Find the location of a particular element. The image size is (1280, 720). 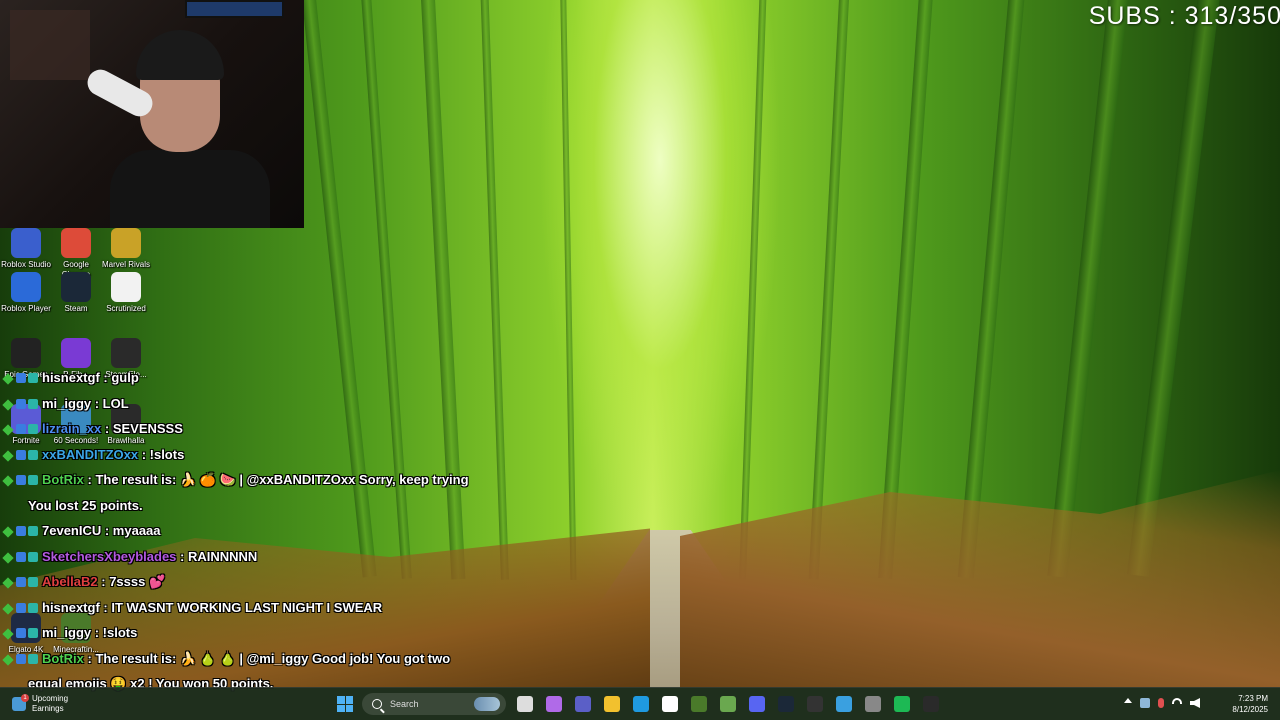

desktop-icon: Steam is located at coordinates (76, 293).